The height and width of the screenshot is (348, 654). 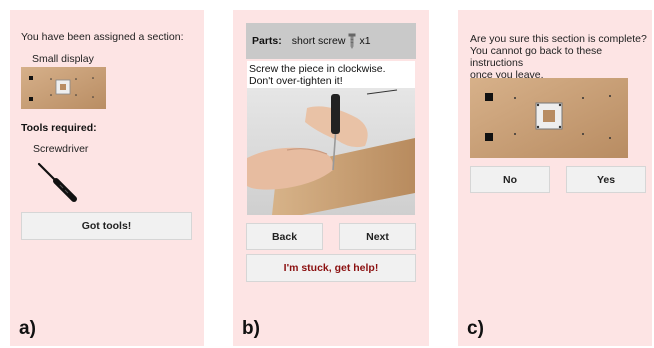 I want to click on screwdriver-icon, so click(x=57, y=182).